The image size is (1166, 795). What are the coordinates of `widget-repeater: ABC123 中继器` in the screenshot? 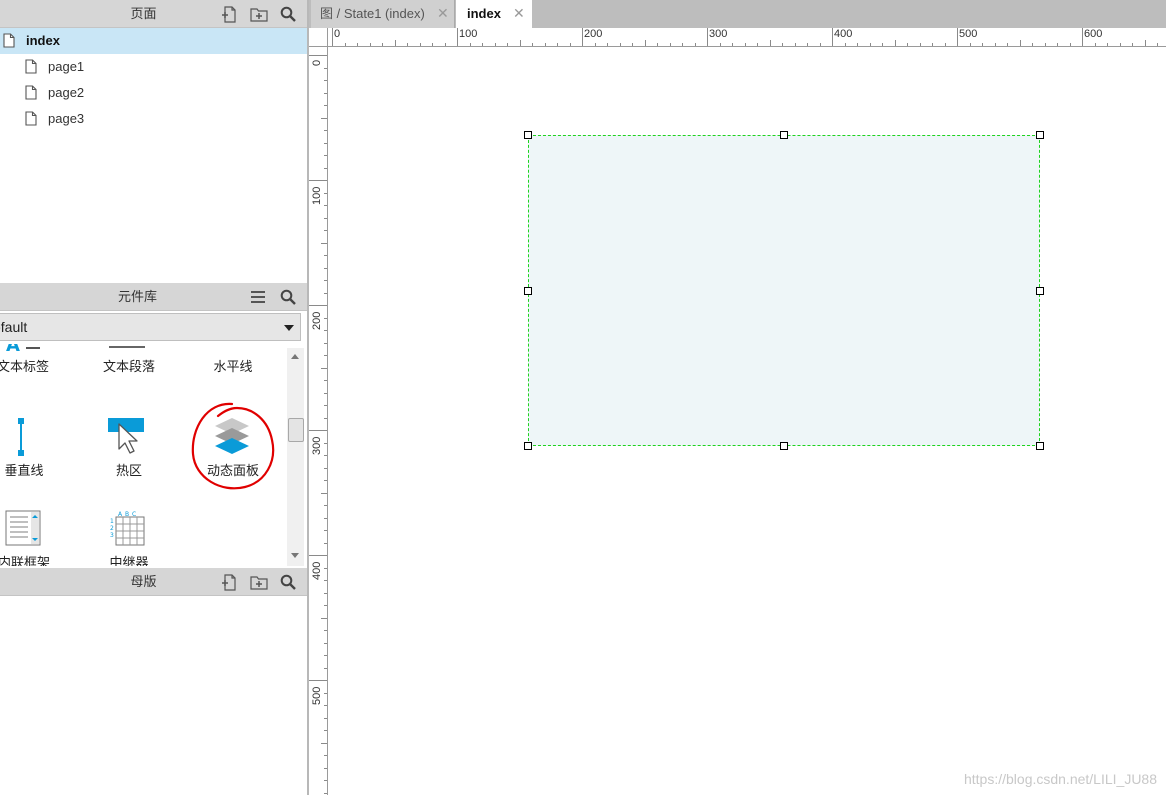 It's located at (129, 537).